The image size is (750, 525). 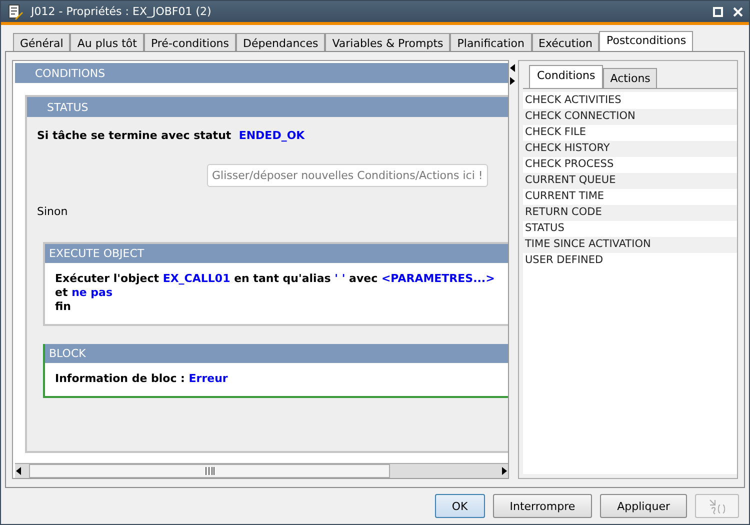 I want to click on drop-zone: Glisser/déposer nouvelles Conditions/Actions ici !, so click(x=347, y=175).